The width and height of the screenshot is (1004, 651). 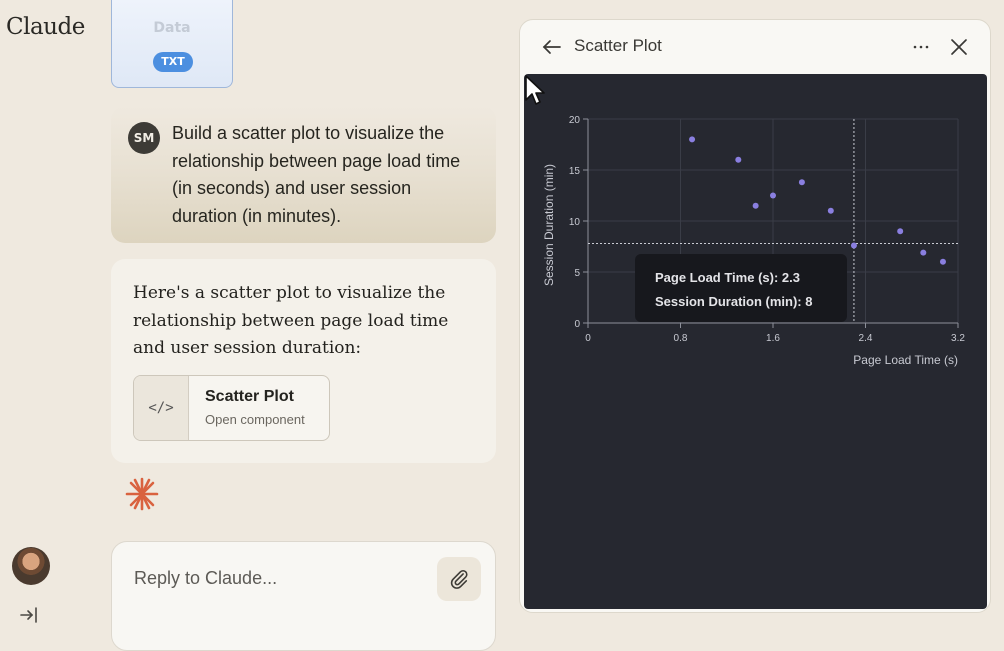 I want to click on reply-composer, so click(x=303, y=596).